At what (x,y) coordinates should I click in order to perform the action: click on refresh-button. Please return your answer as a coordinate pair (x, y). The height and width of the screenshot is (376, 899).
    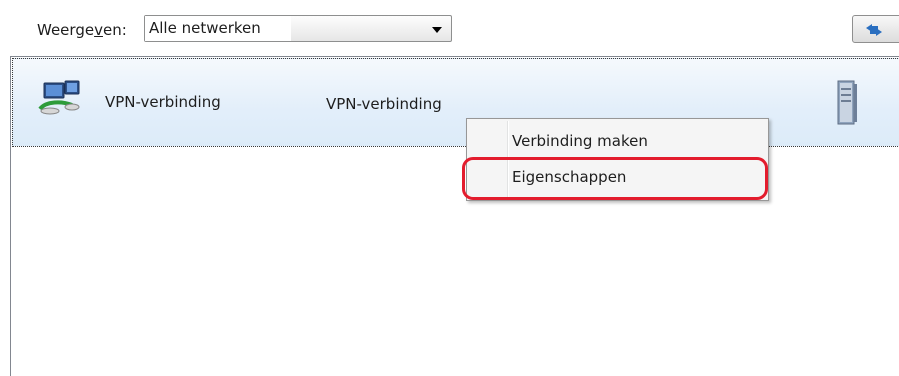
    Looking at the image, I should click on (875, 29).